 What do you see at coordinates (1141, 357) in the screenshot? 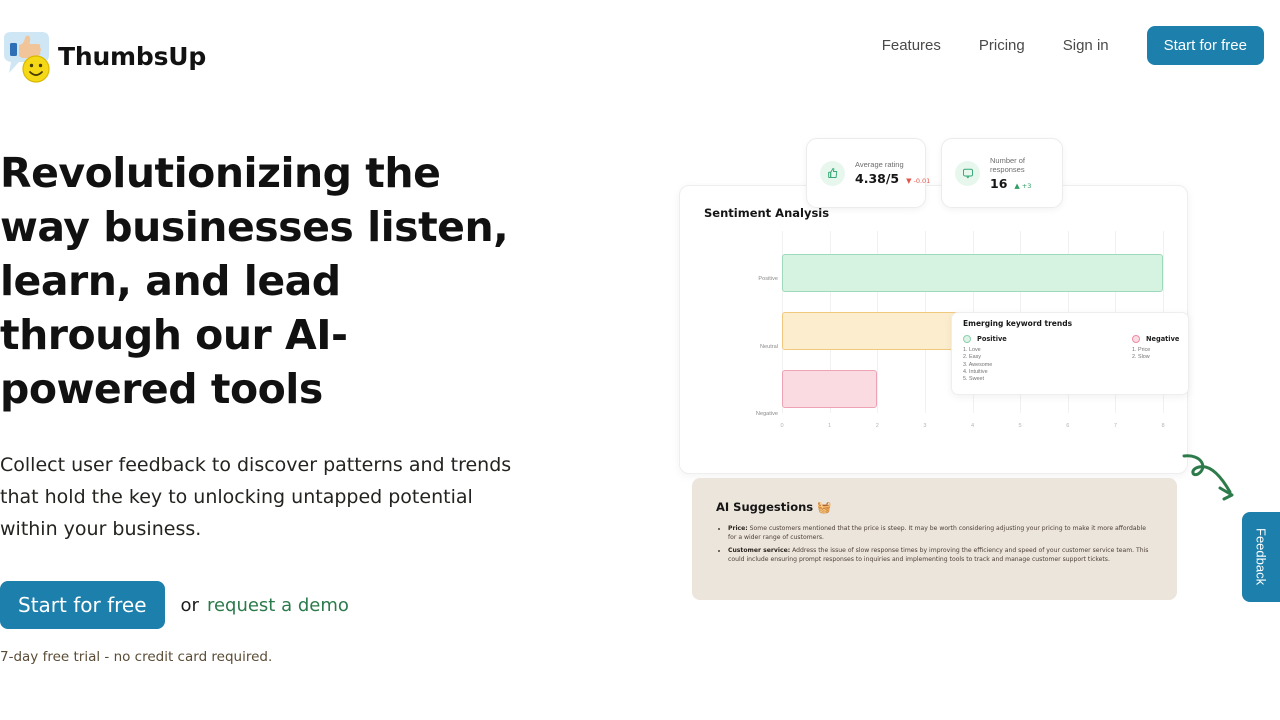
I see `list-item: 2. Slow` at bounding box center [1141, 357].